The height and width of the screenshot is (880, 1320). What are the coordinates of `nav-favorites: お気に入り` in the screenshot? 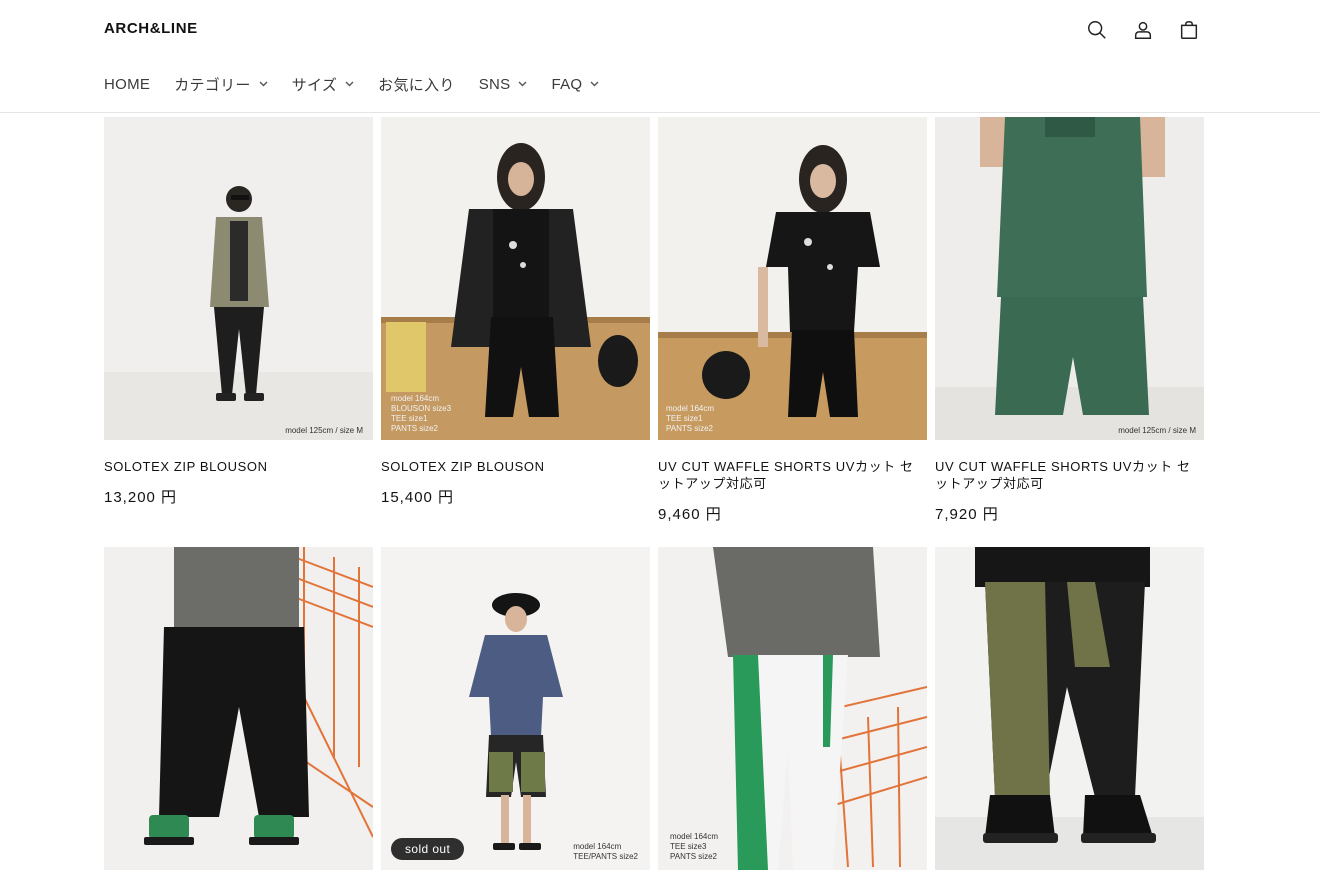 It's located at (416, 84).